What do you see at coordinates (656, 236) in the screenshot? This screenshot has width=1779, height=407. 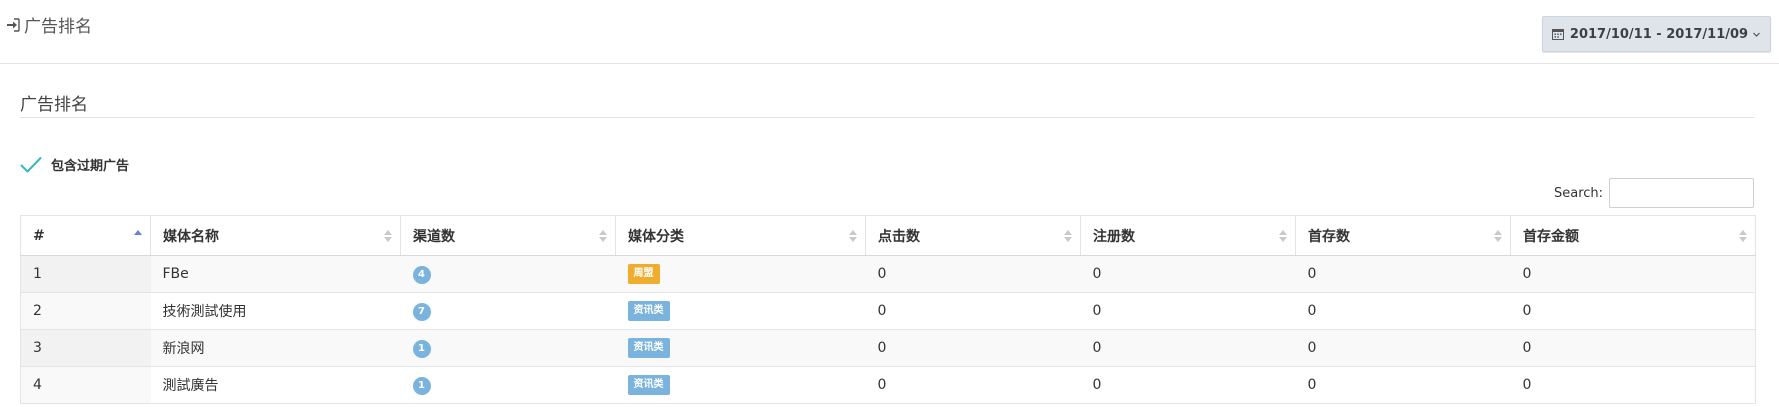 I see `col-header-label: 媒体分类` at bounding box center [656, 236].